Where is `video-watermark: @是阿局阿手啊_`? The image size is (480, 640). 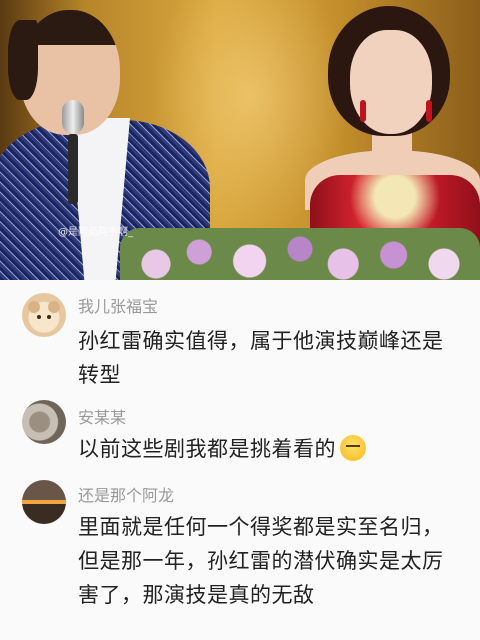
video-watermark: @是阿局阿手啊_ is located at coordinates (95, 232).